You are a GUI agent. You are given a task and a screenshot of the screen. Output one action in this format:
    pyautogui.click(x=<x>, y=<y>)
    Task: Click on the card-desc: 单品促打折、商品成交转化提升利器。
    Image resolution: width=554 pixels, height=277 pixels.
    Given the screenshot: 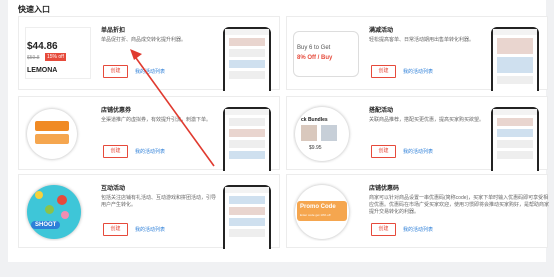 What is the action you would take?
    pyautogui.click(x=144, y=40)
    